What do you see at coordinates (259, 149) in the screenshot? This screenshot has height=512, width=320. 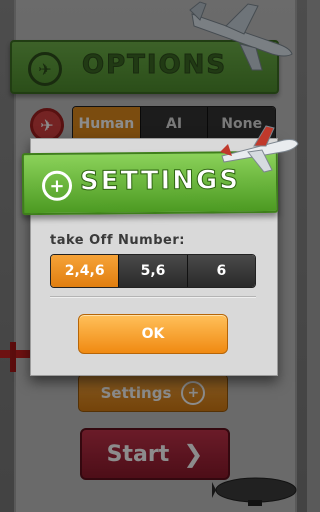 I see `jet-decoration-icon` at bounding box center [259, 149].